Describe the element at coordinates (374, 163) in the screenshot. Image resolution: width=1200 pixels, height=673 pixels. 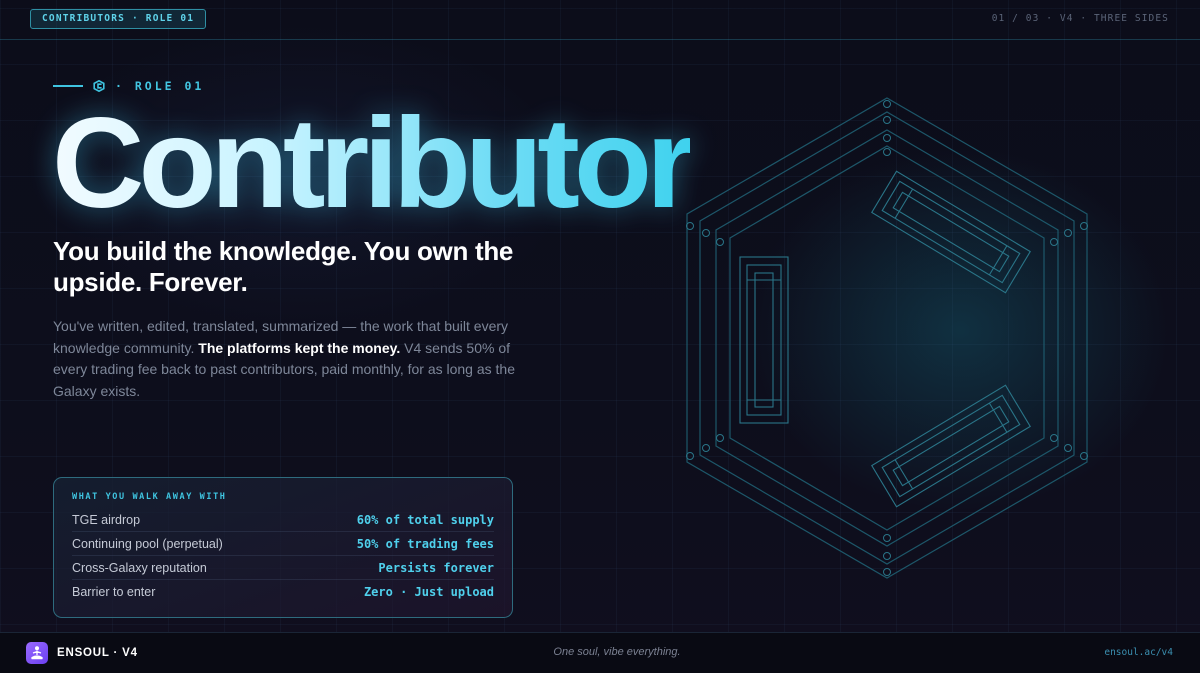
I see `page-title: Contributor` at that location.